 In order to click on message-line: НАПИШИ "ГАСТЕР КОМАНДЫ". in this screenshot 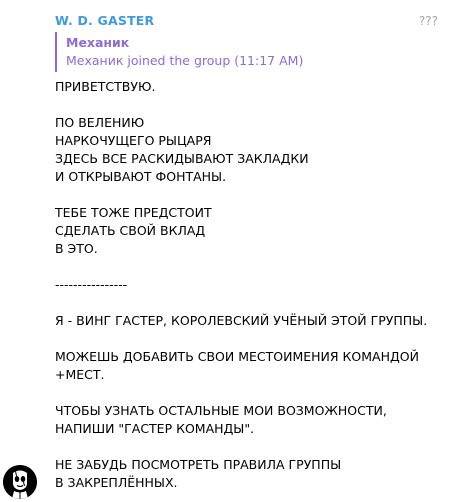, I will do `click(155, 428)`.